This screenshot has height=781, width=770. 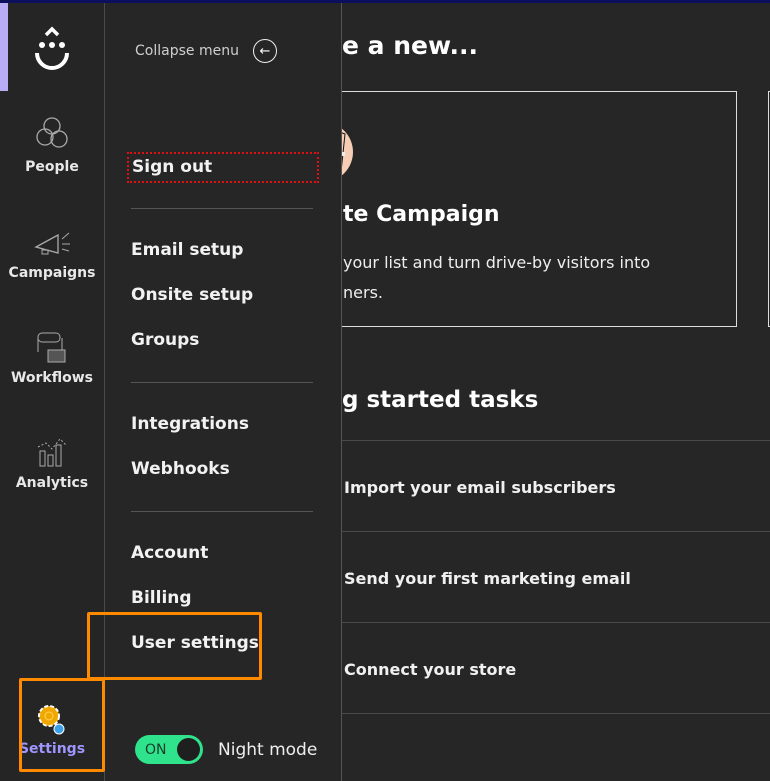 What do you see at coordinates (192, 295) in the screenshot?
I see `menu-item-onsite-setup: Onsite setup` at bounding box center [192, 295].